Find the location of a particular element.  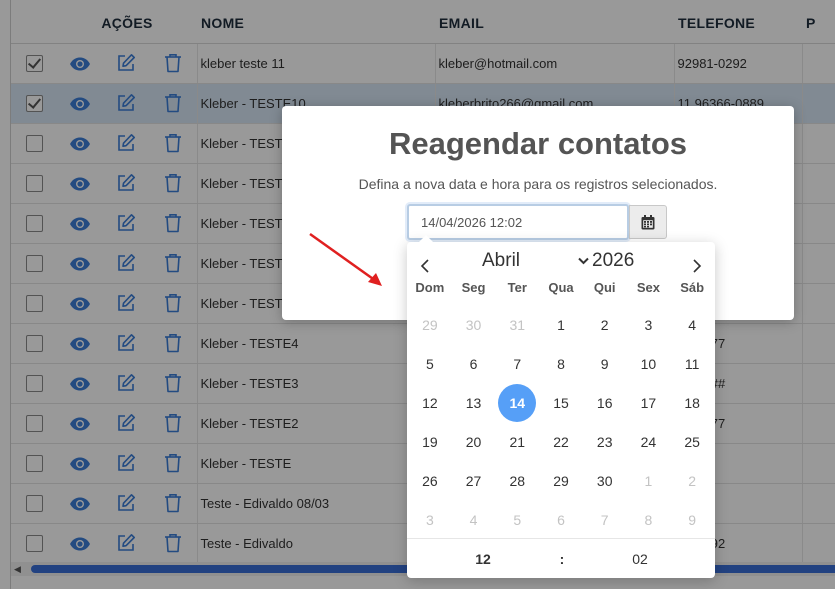

calendar-day: 24 is located at coordinates (649, 441).